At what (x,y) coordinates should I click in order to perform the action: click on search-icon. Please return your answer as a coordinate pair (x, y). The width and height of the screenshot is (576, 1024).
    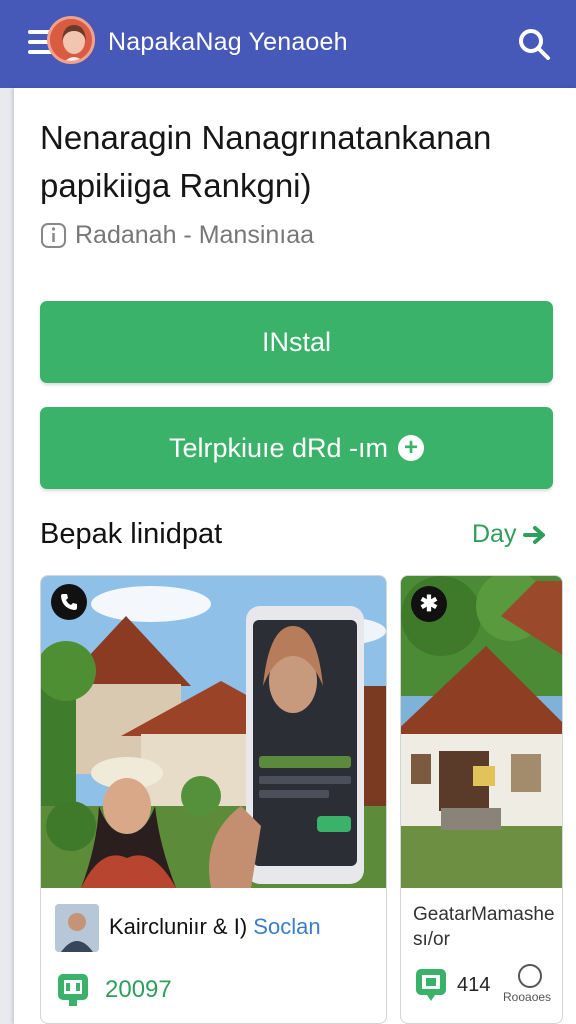
    Looking at the image, I should click on (534, 44).